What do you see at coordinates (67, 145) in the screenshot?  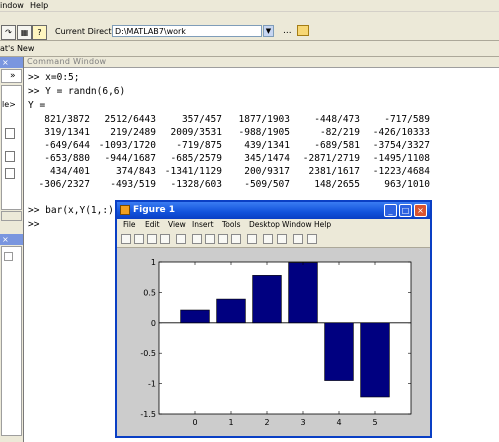 I see `matrix-cell: -649/644` at bounding box center [67, 145].